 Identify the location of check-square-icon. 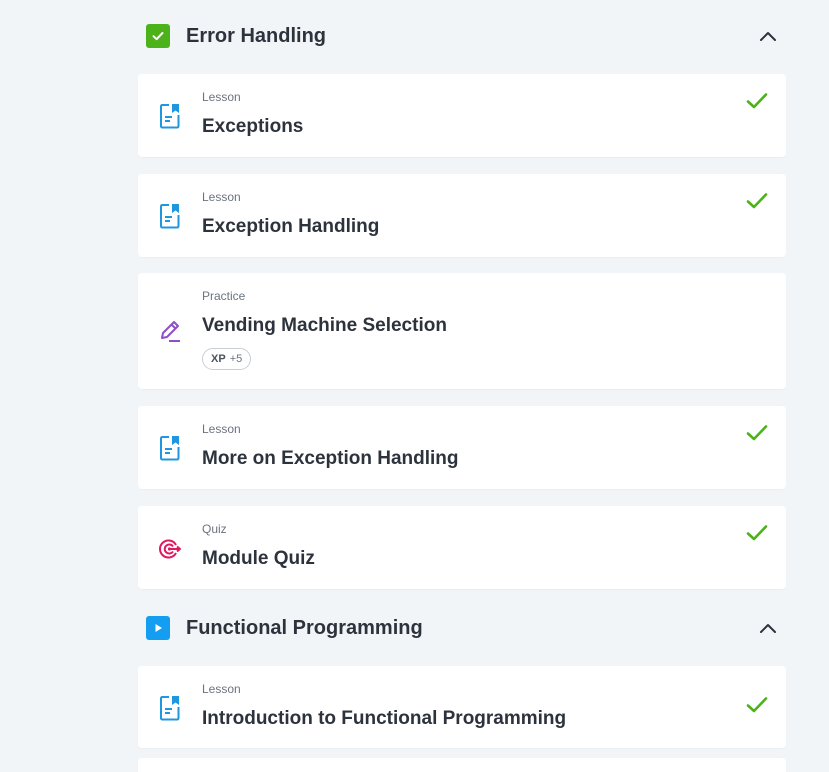
(158, 36).